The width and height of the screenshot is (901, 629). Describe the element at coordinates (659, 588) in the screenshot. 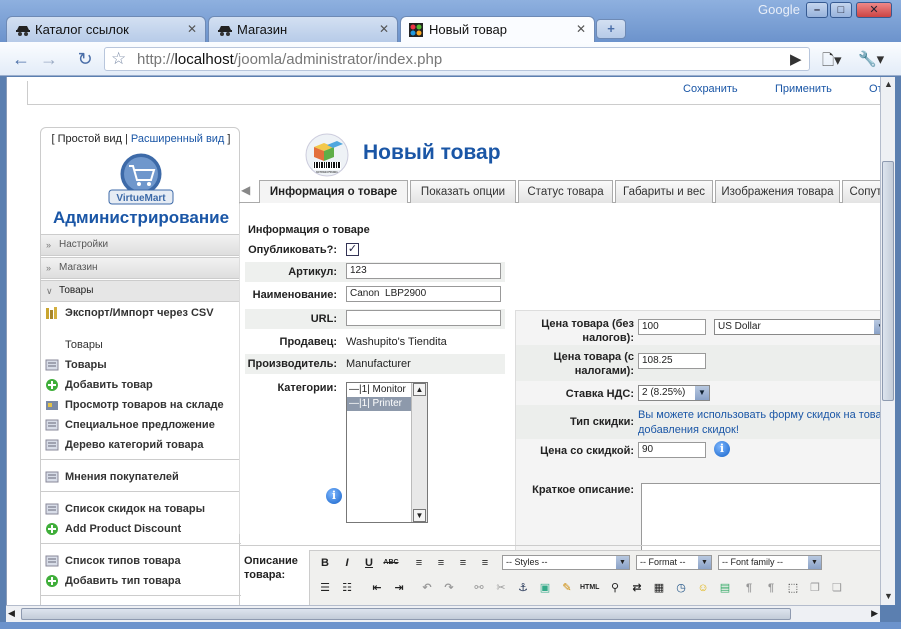

I see `insert-date-icon: ▦` at that location.